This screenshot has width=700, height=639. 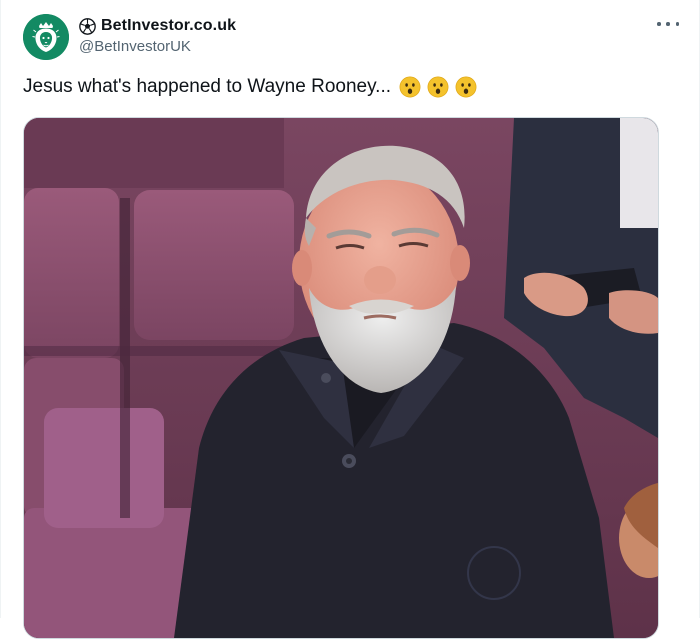 I want to click on author-info: BetInvestor.co.uk @BetInvestorUK, so click(x=157, y=35).